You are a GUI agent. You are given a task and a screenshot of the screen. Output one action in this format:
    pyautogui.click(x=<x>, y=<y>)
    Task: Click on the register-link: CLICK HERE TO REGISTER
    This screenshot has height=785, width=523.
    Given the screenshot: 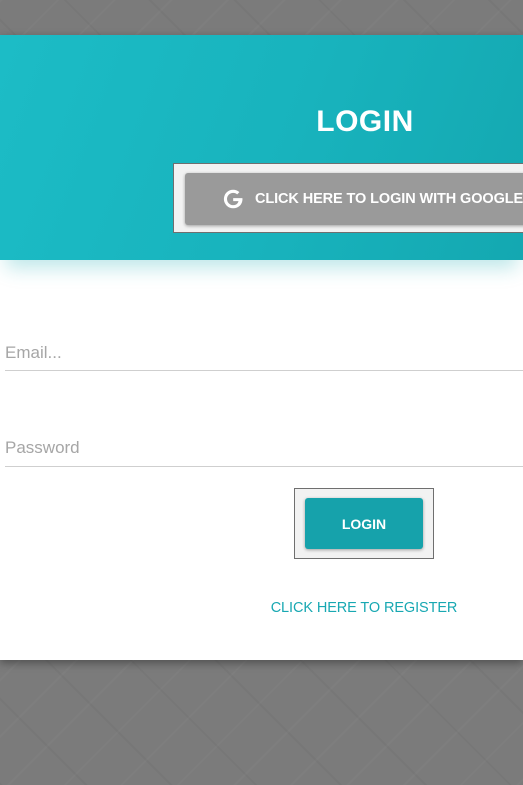 What is the action you would take?
    pyautogui.click(x=364, y=608)
    